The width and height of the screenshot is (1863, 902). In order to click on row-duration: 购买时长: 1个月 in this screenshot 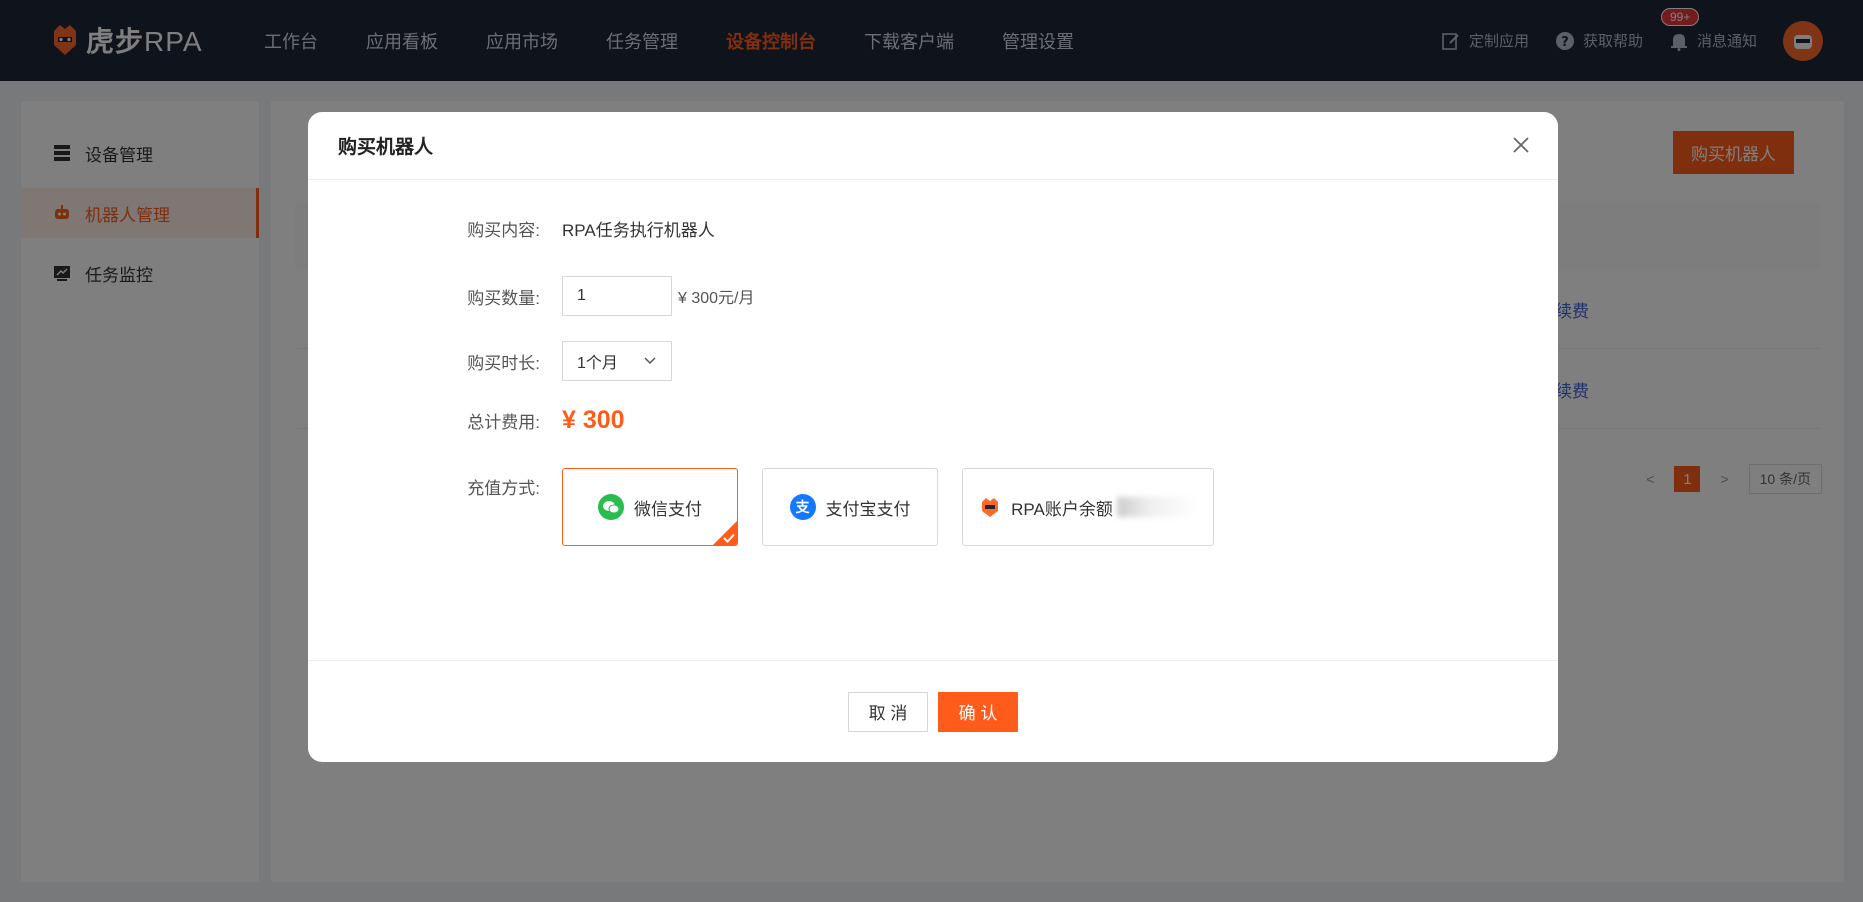, I will do `click(933, 361)`.